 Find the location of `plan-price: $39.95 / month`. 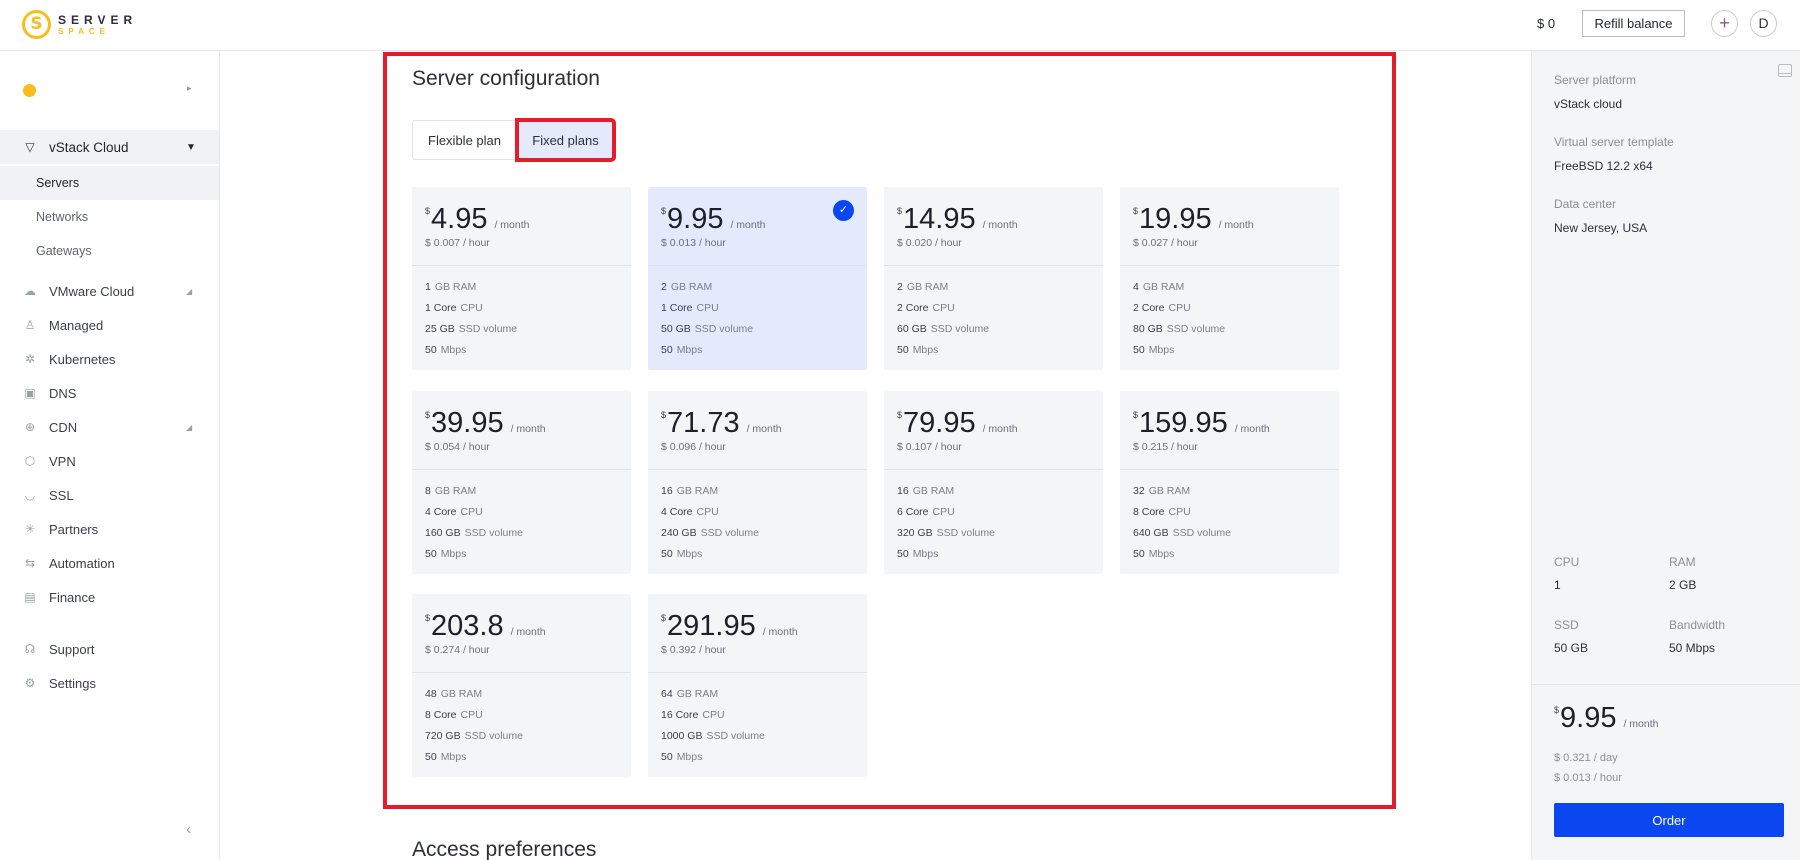

plan-price: $39.95 / month is located at coordinates (485, 423).